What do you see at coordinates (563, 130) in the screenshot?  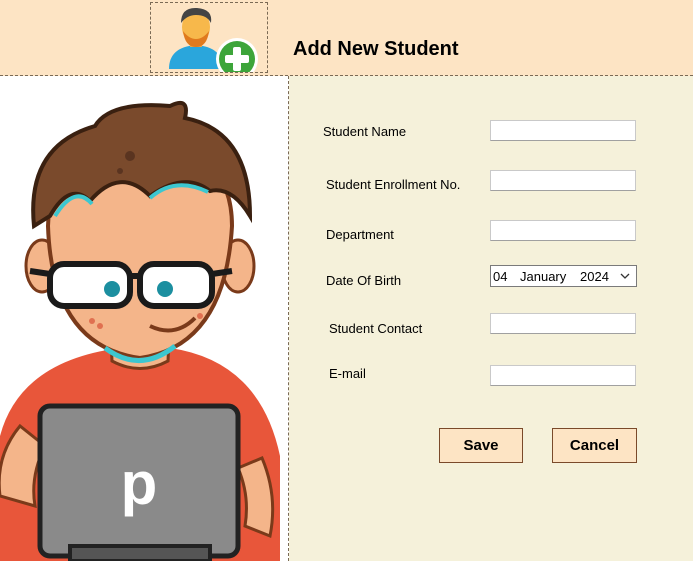 I see `student-name-input` at bounding box center [563, 130].